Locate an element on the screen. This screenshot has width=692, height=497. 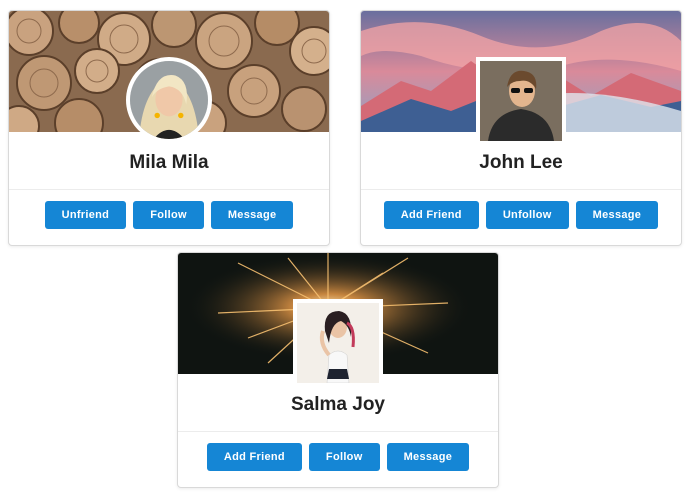
card-actions: Add Friend Unfollow Message is located at coordinates (521, 215).